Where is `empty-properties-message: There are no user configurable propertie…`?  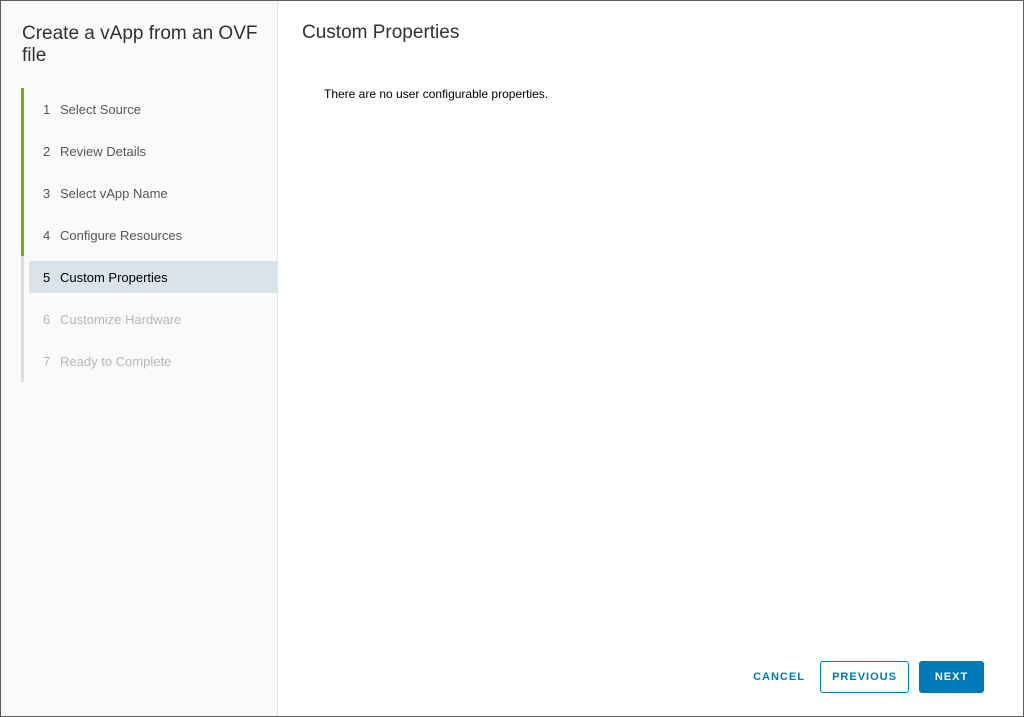 empty-properties-message: There are no user configurable propertie… is located at coordinates (436, 94).